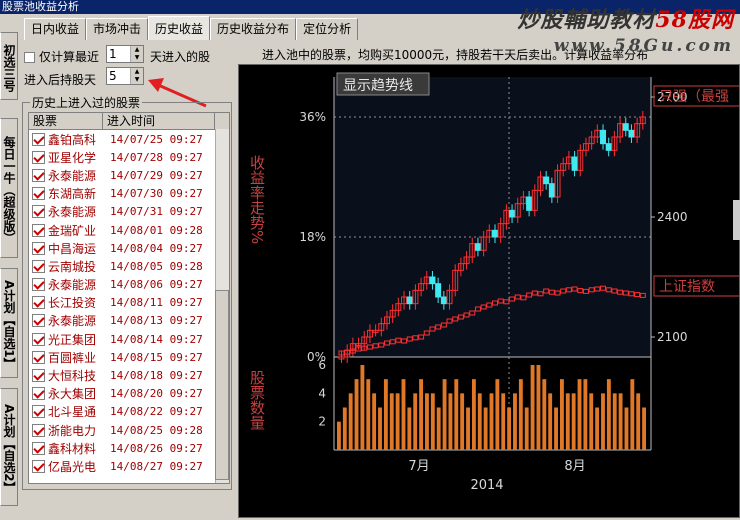 The height and width of the screenshot is (520, 740). Describe the element at coordinates (125, 54) in the screenshot. I see `only-recent-spinner: 1 ▲ ▼` at that location.